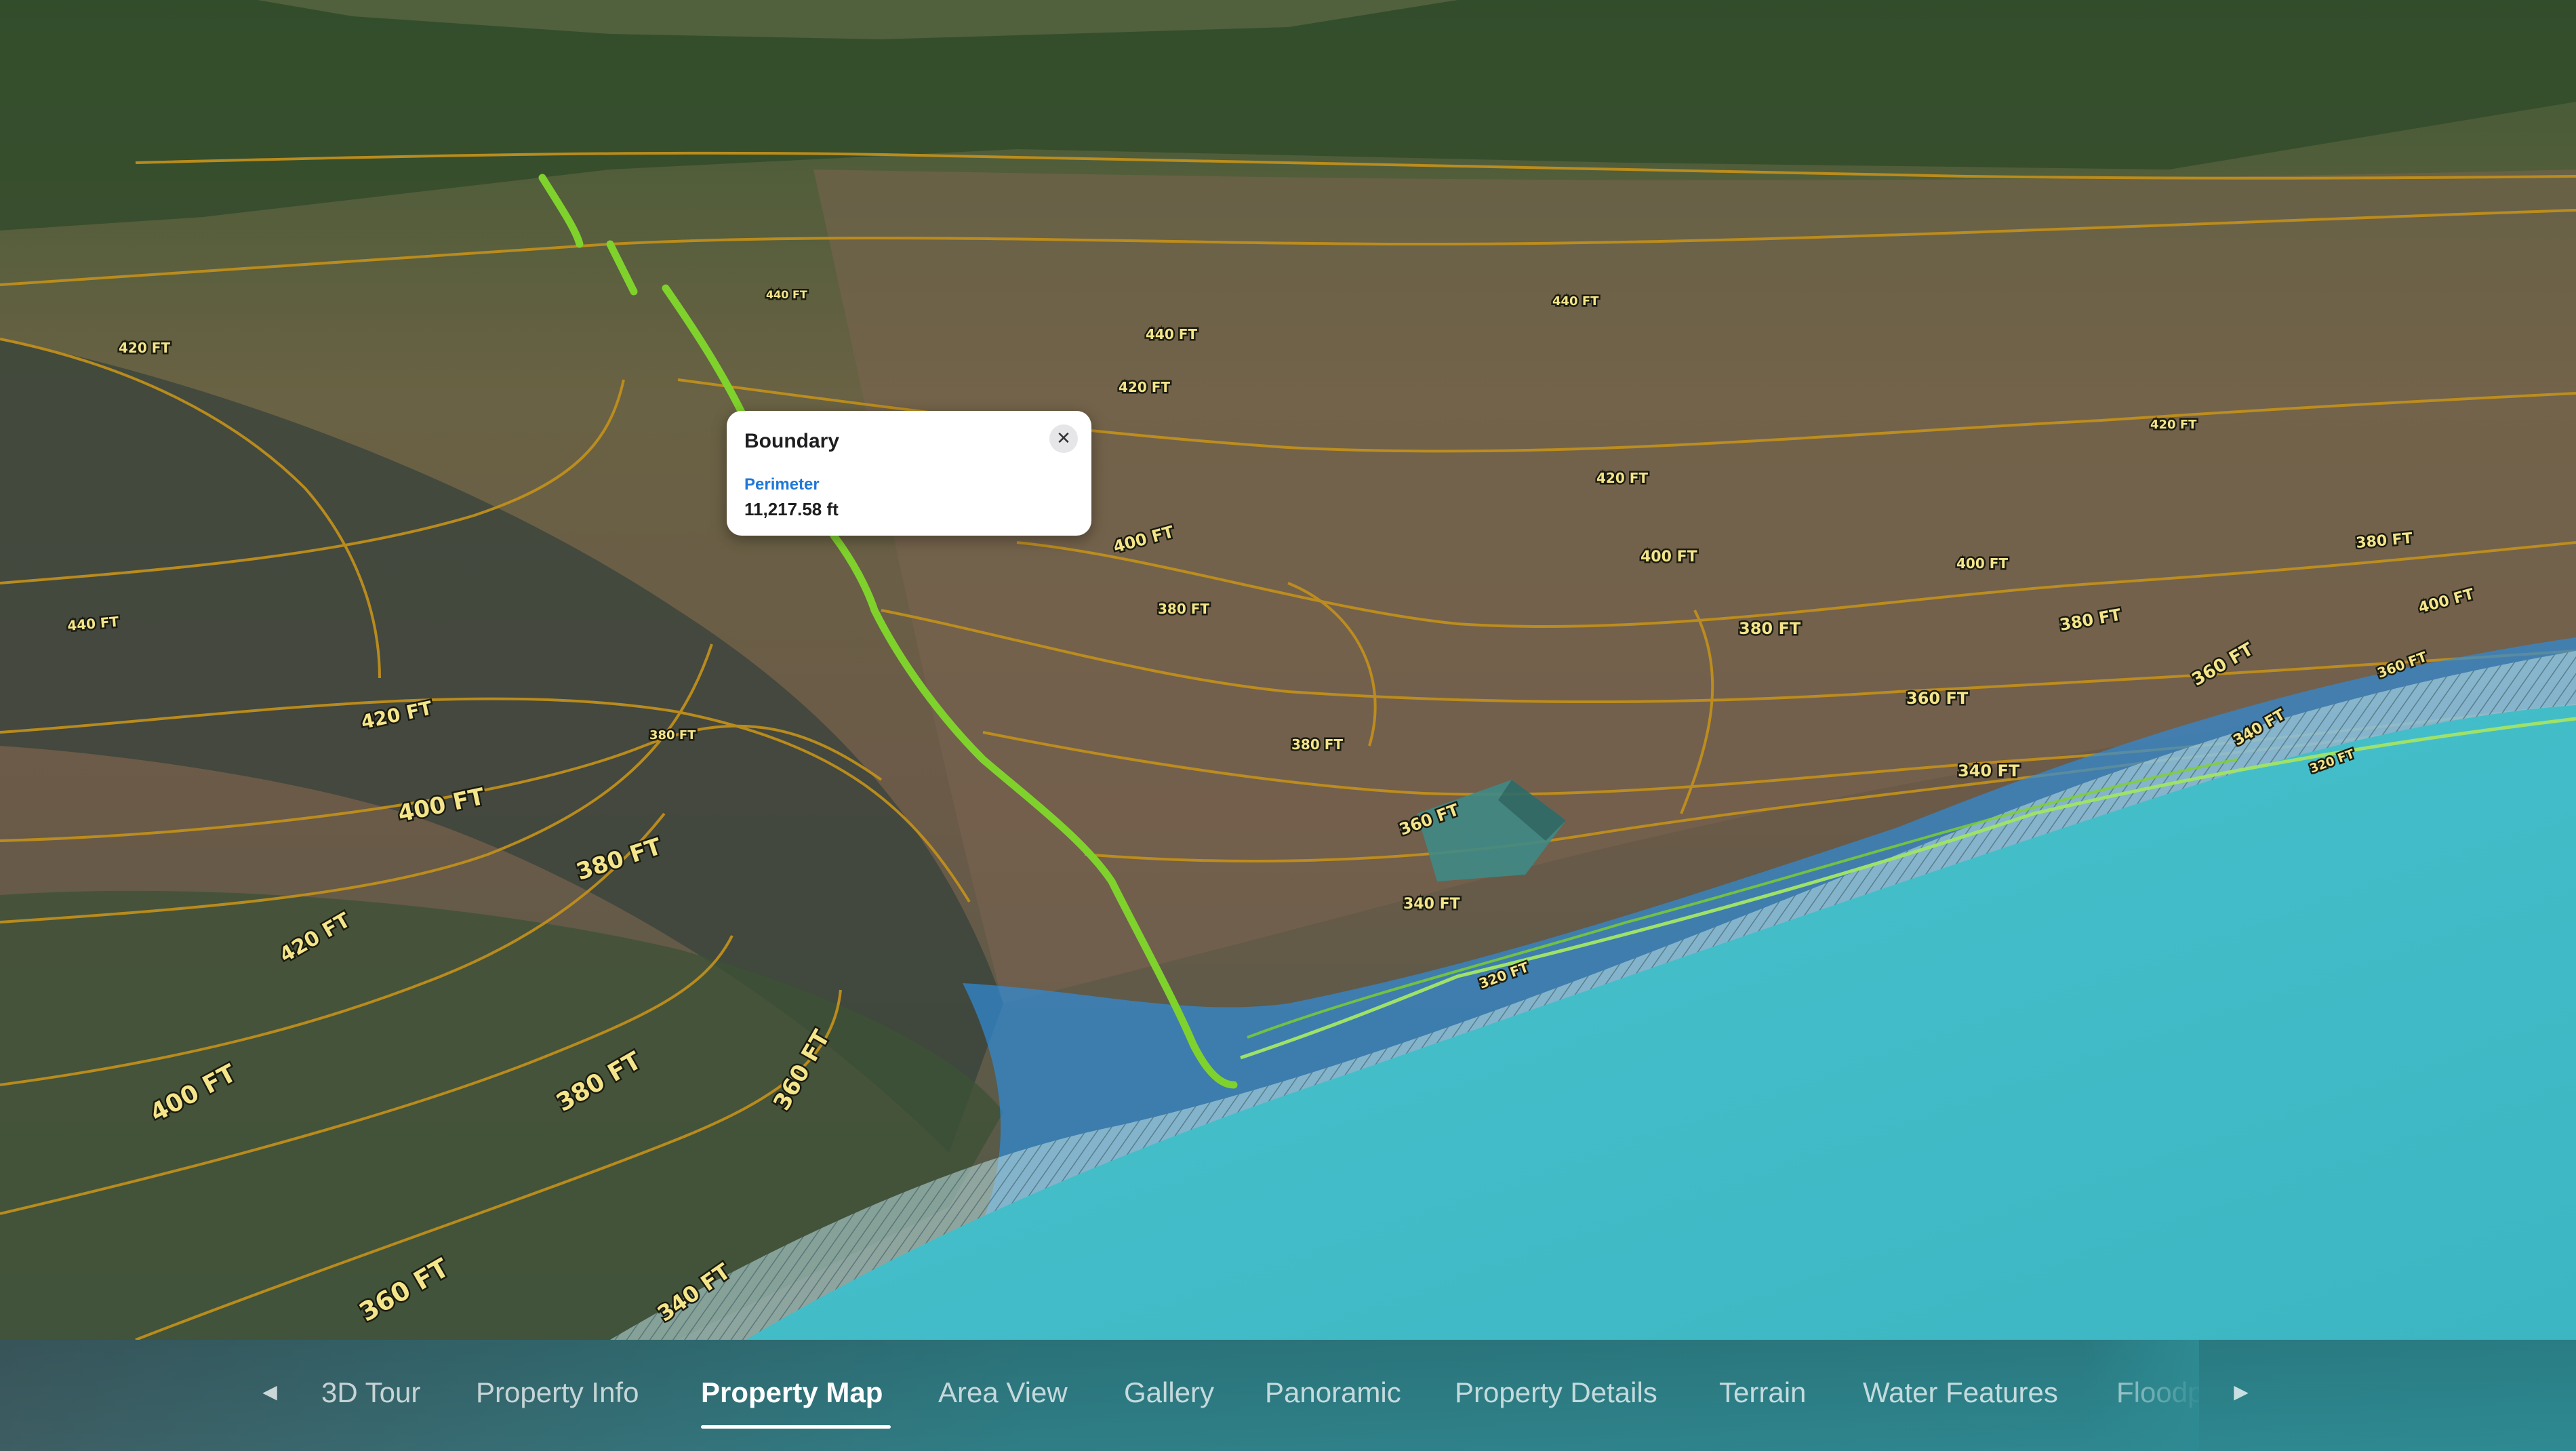 The width and height of the screenshot is (2576, 1451). Describe the element at coordinates (1937, 698) in the screenshot. I see `contour-label: 360 FT` at that location.